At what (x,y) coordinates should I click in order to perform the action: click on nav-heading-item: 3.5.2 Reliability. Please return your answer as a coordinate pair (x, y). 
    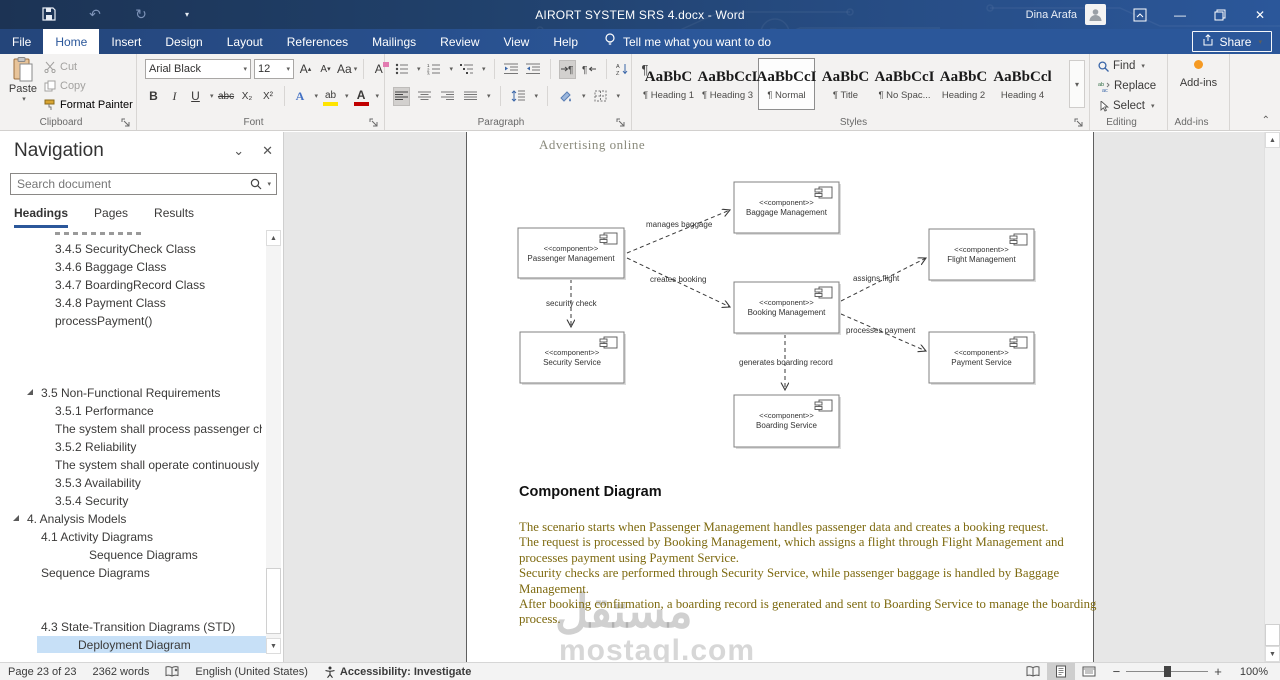
    Looking at the image, I should click on (131, 446).